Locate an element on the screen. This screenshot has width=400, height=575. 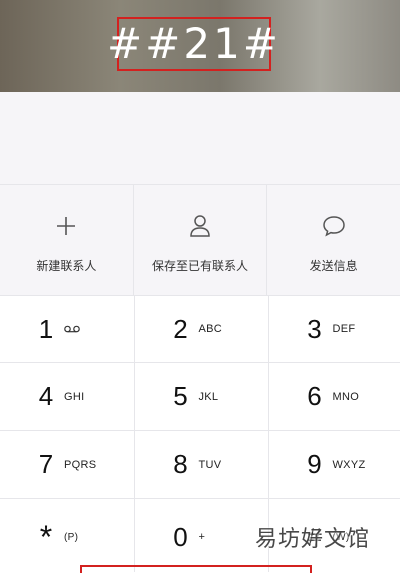
key-letters: TUV is located at coordinates (210, 464).